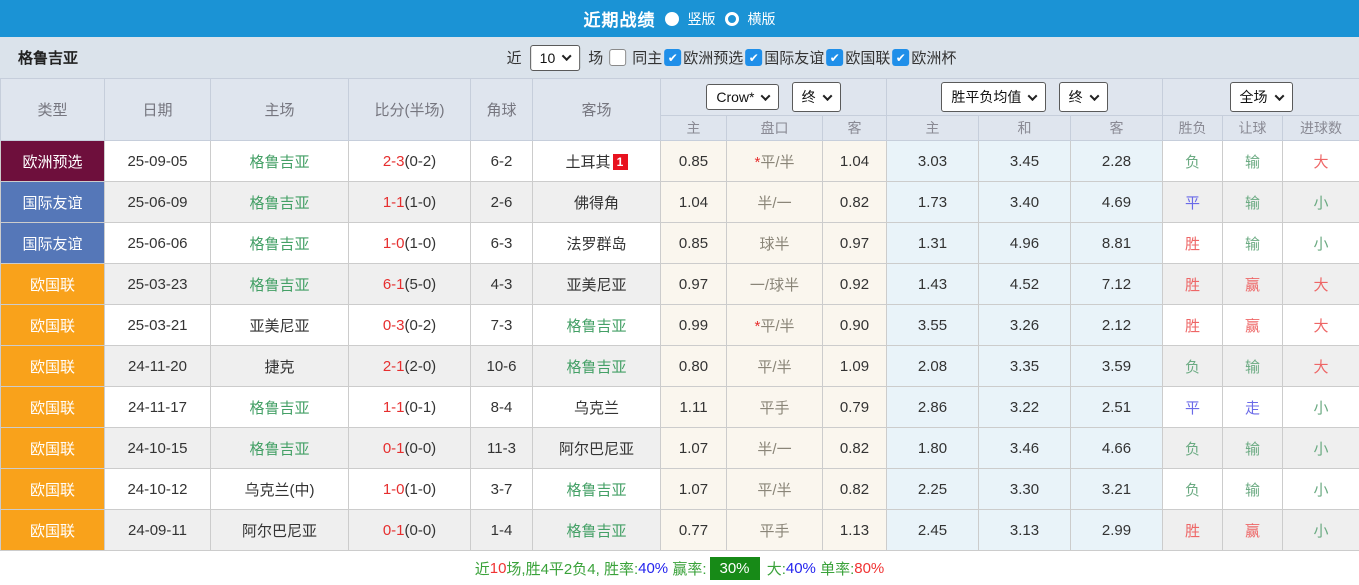 The height and width of the screenshot is (585, 1359). What do you see at coordinates (854, 243) in the screenshot?
I see `handicap-away-odds-cell: 0.97` at bounding box center [854, 243].